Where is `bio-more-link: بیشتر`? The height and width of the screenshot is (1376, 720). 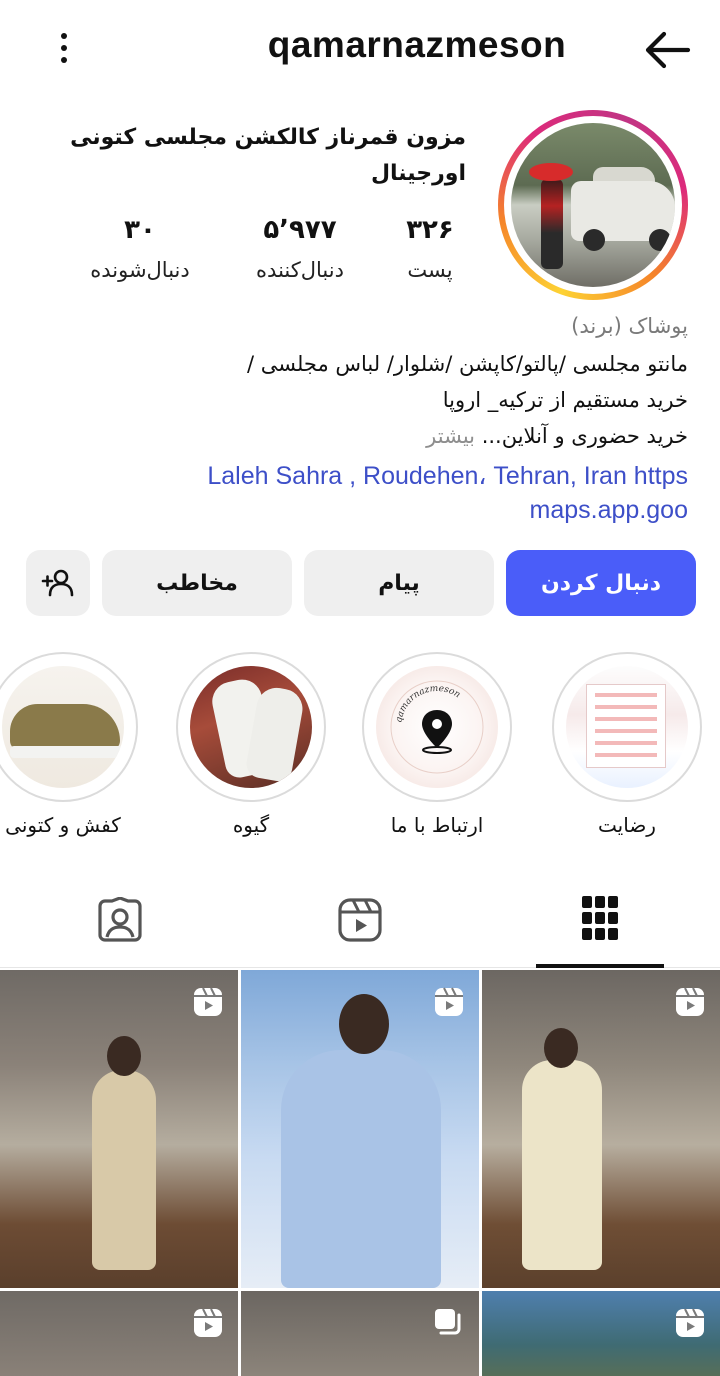
bio-more-link: بیشتر is located at coordinates (450, 436).